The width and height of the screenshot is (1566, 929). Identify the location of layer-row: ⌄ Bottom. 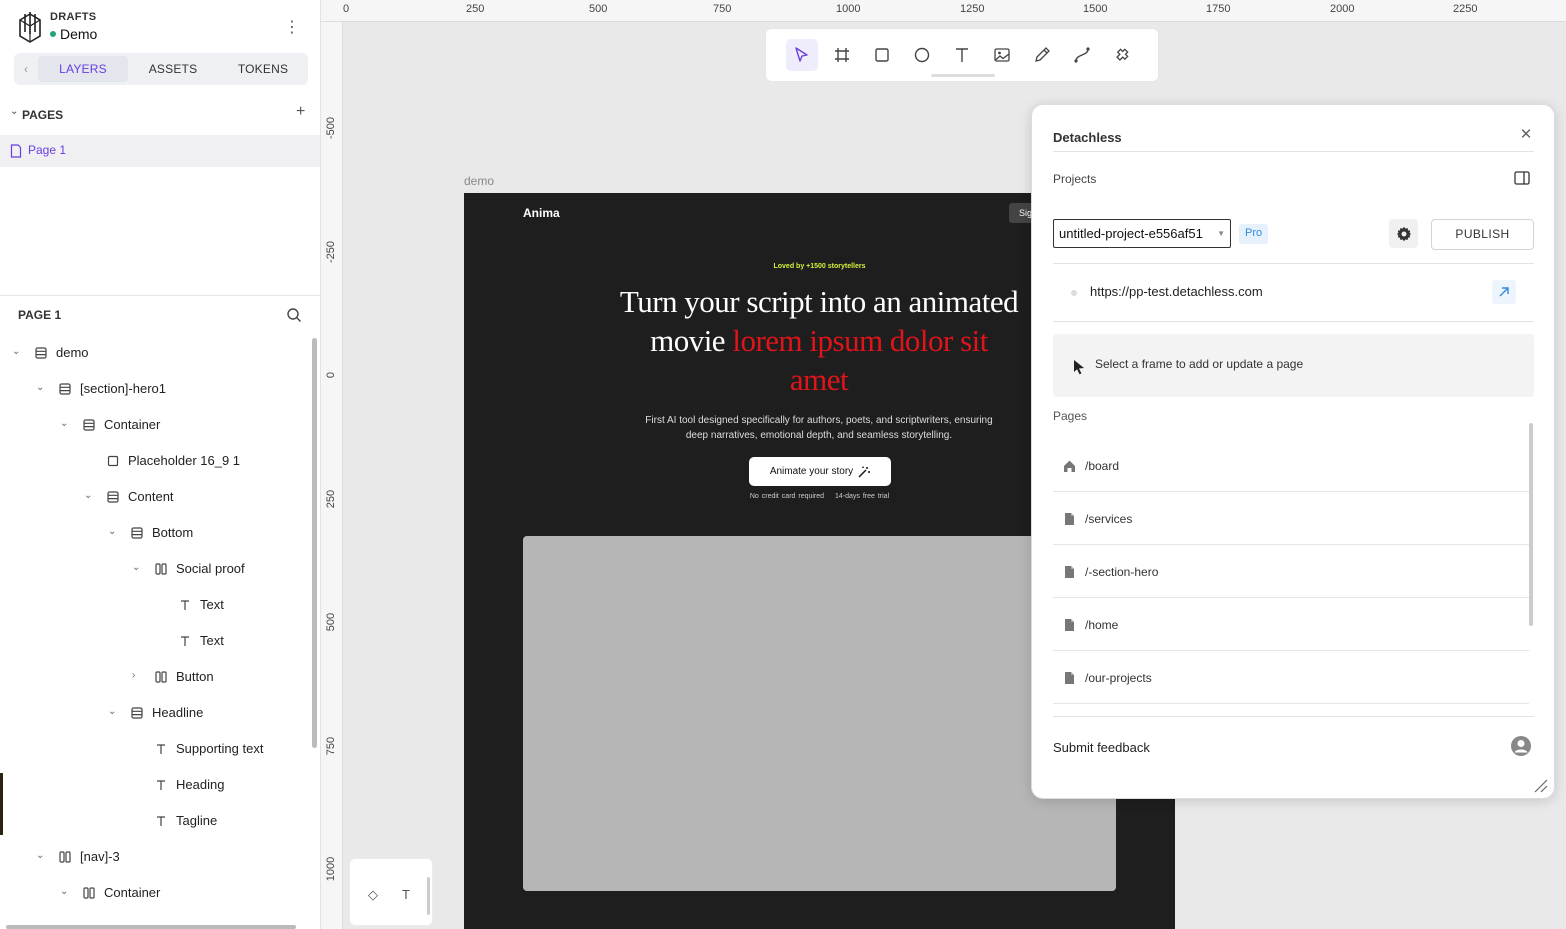
(156, 533).